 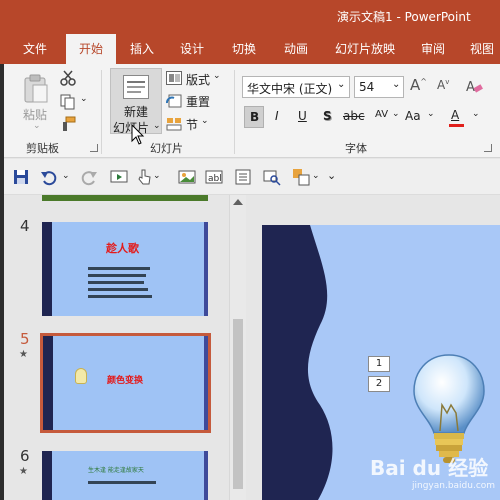 I want to click on ribbon-tabs: 文件 开始 插入 设计 切换 动画 幻灯片放映 审阅 视图, so click(x=250, y=49).